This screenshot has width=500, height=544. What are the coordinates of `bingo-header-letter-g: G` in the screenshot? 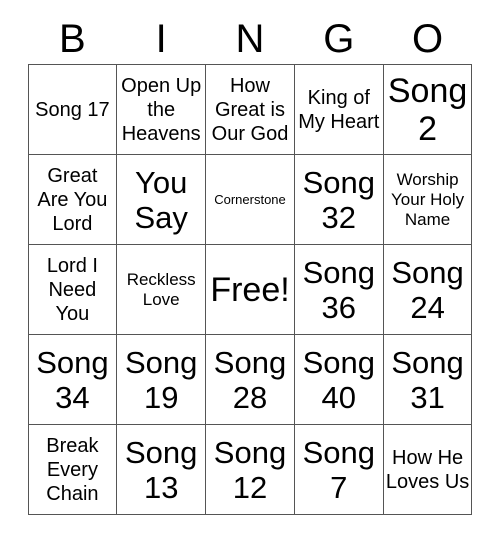 It's located at (339, 39).